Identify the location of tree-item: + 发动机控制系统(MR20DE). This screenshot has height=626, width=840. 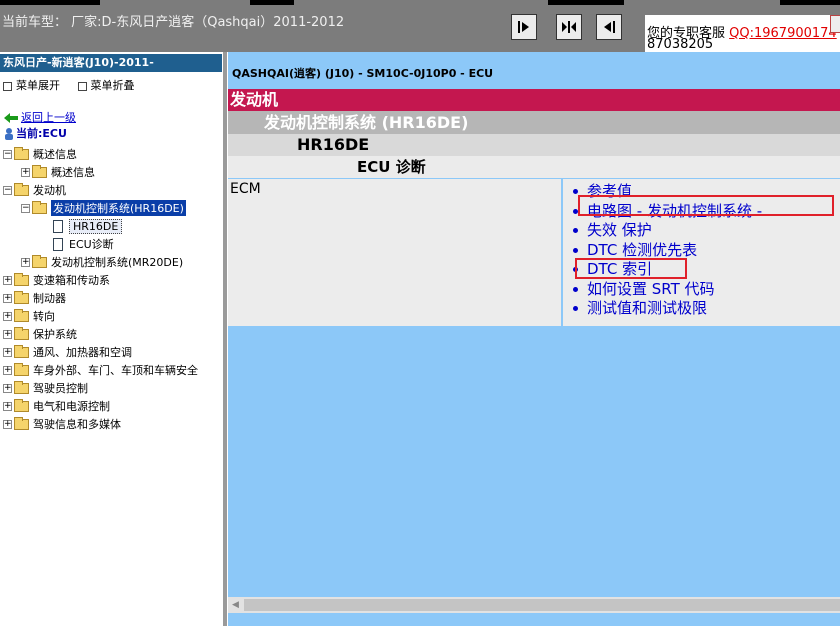
(102, 262).